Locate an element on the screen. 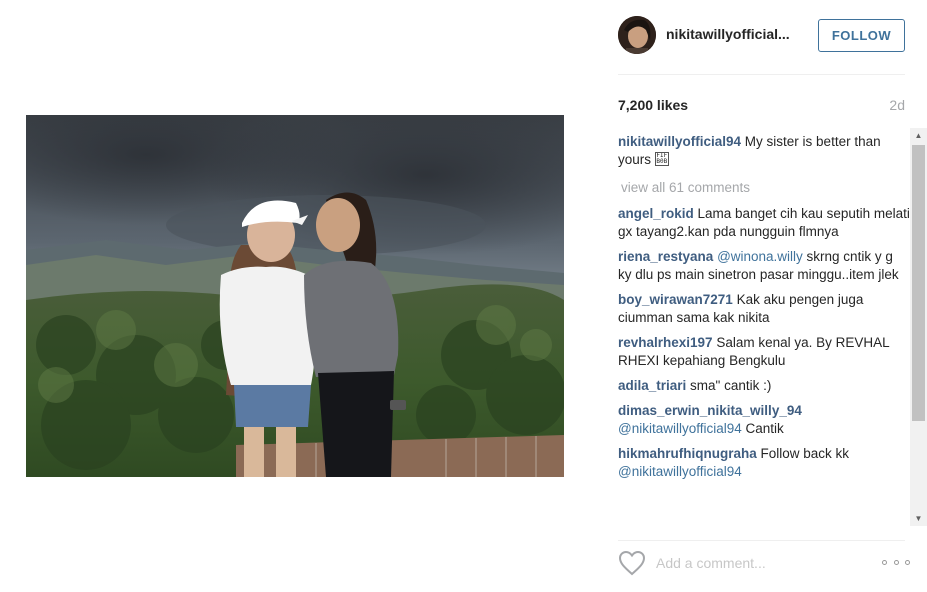 Image resolution: width=927 pixels, height=592 pixels. follow-button: FOLLOW is located at coordinates (861, 35).